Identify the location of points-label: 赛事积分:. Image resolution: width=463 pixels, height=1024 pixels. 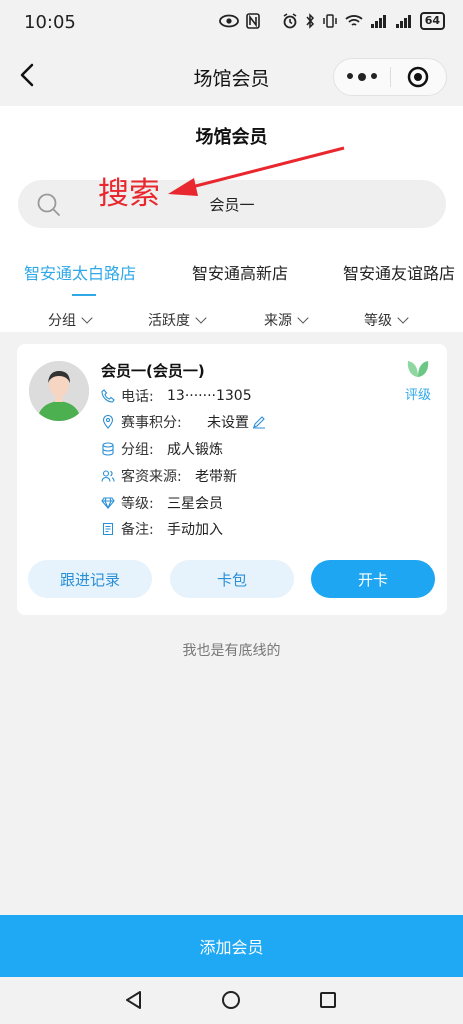
(151, 423).